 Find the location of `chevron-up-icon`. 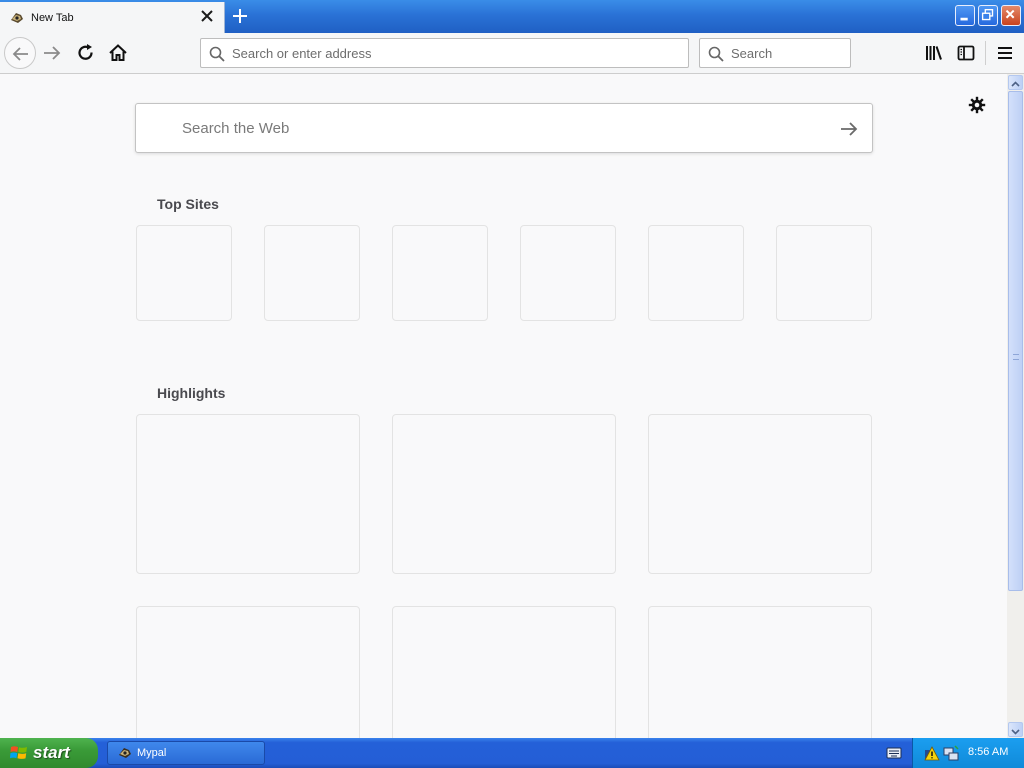

chevron-up-icon is located at coordinates (1015, 84).